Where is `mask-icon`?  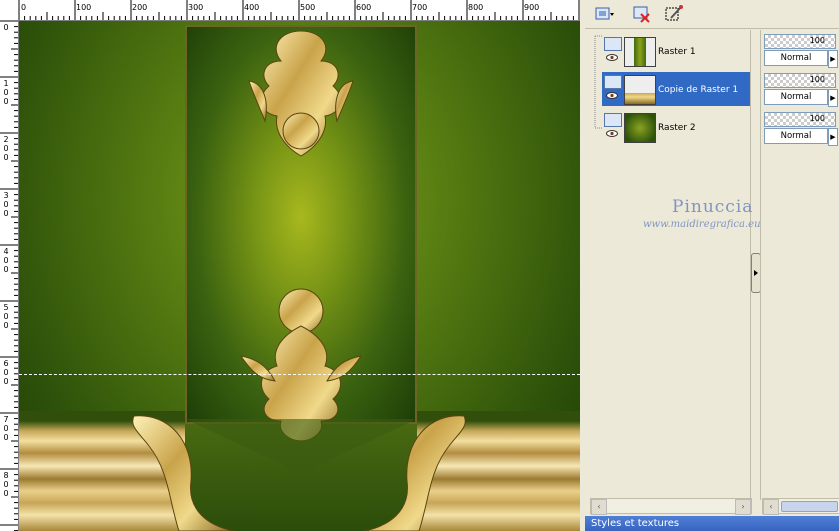
mask-icon is located at coordinates (674, 14).